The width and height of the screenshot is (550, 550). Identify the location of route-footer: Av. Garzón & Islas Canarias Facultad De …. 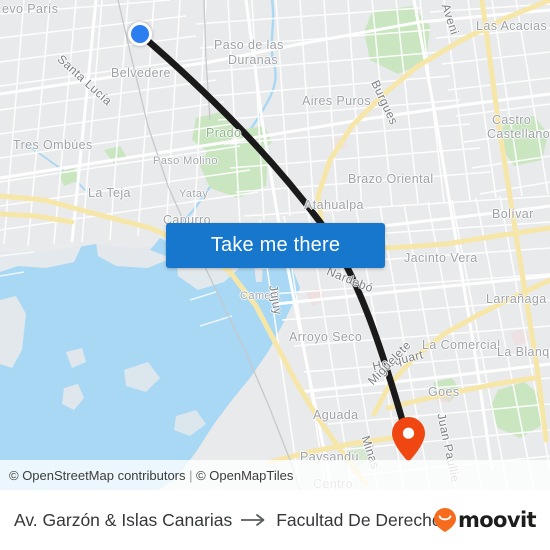
(275, 520).